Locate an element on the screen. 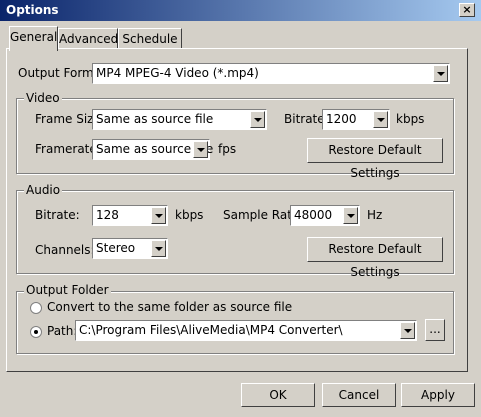  apply-button: Apply is located at coordinates (438, 395).